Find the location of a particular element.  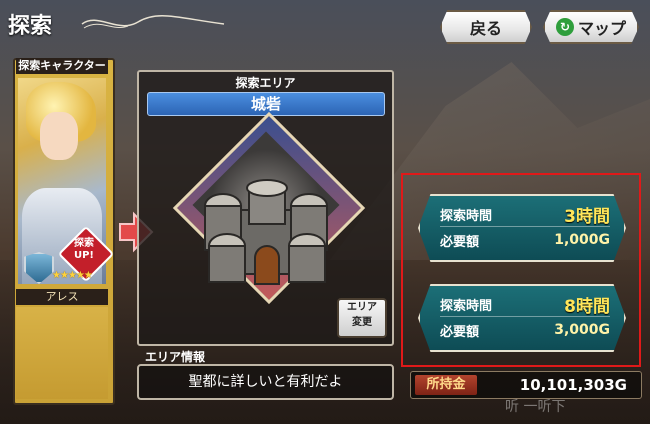

character-face is located at coordinates (59, 136).